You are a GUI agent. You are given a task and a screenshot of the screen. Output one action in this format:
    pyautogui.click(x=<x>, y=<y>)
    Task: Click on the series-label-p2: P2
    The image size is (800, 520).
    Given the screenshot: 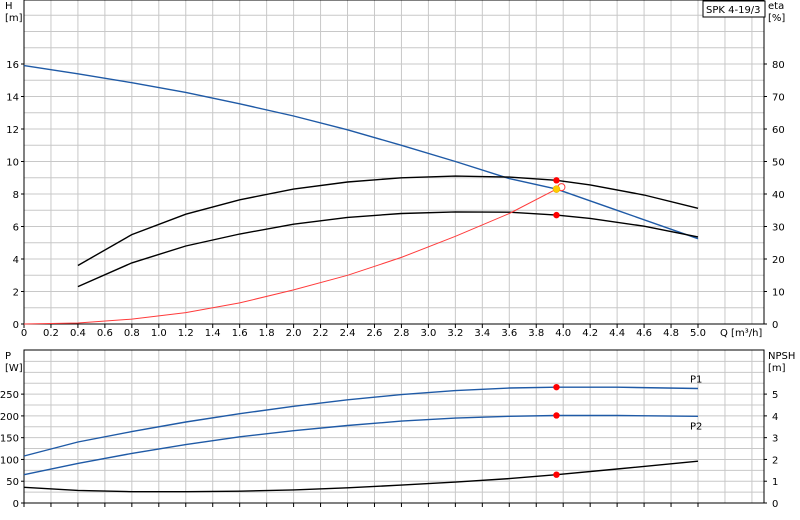 What is the action you would take?
    pyautogui.click(x=696, y=426)
    